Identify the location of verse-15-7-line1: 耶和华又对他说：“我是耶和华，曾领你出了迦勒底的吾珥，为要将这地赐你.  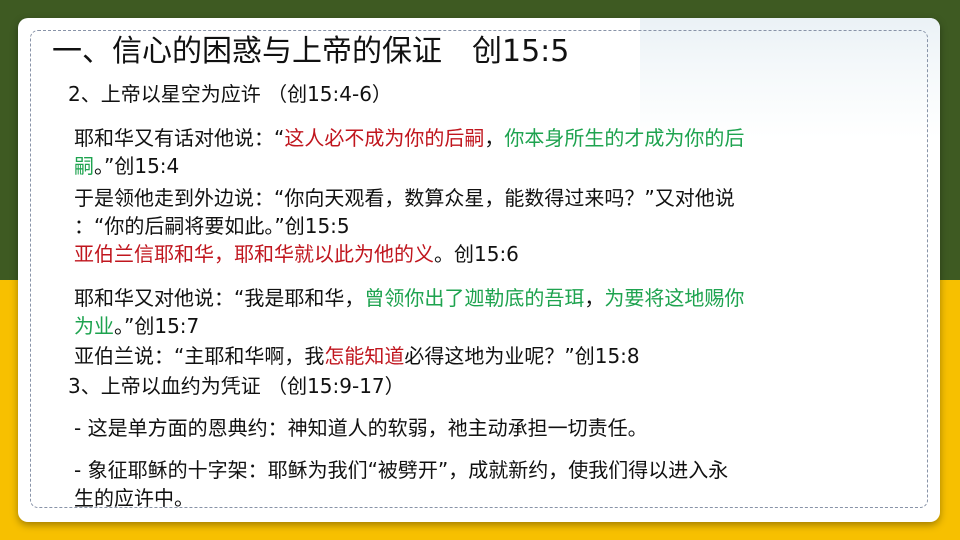
(409, 298).